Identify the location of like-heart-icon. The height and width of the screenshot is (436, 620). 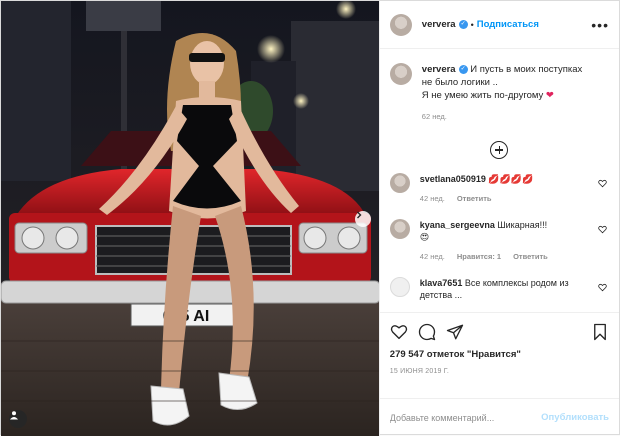
(399, 332).